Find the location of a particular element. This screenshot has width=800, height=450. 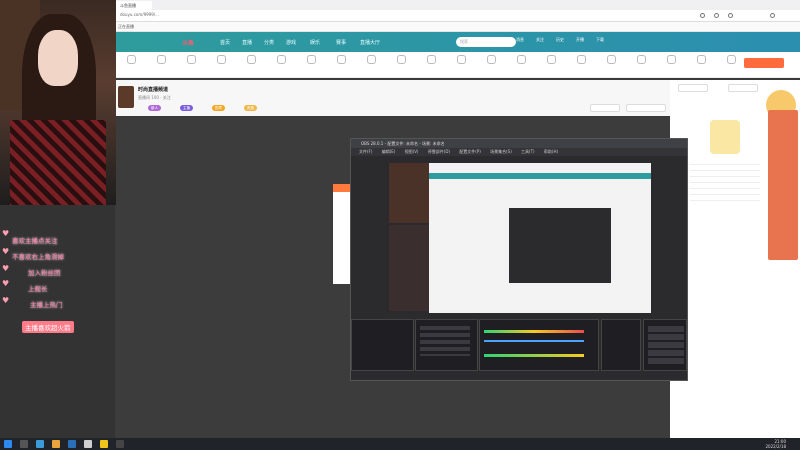

room-badge: 贵族 is located at coordinates (250, 108).